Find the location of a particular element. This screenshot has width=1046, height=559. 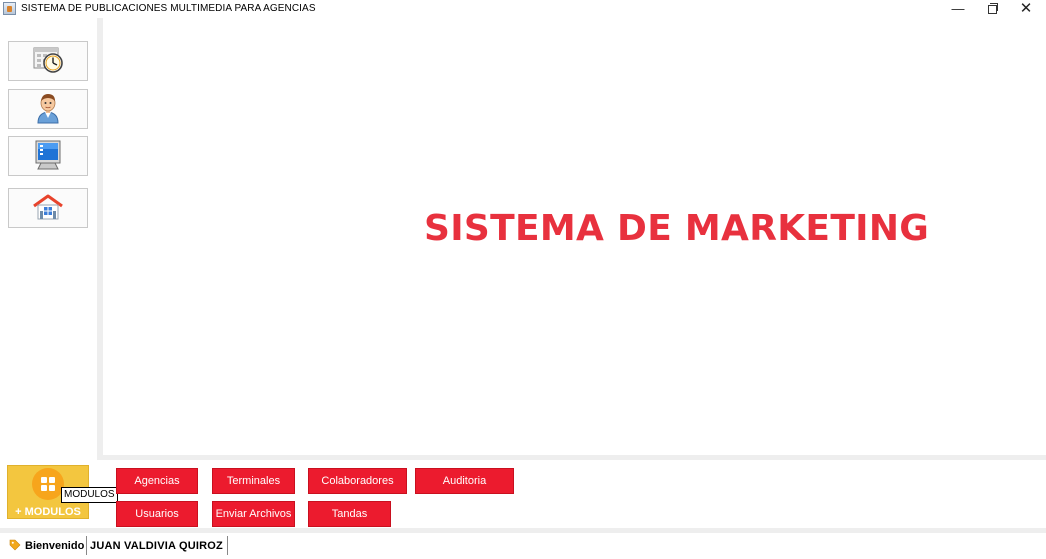

colaboradores-button: Colaboradores is located at coordinates (357, 481).